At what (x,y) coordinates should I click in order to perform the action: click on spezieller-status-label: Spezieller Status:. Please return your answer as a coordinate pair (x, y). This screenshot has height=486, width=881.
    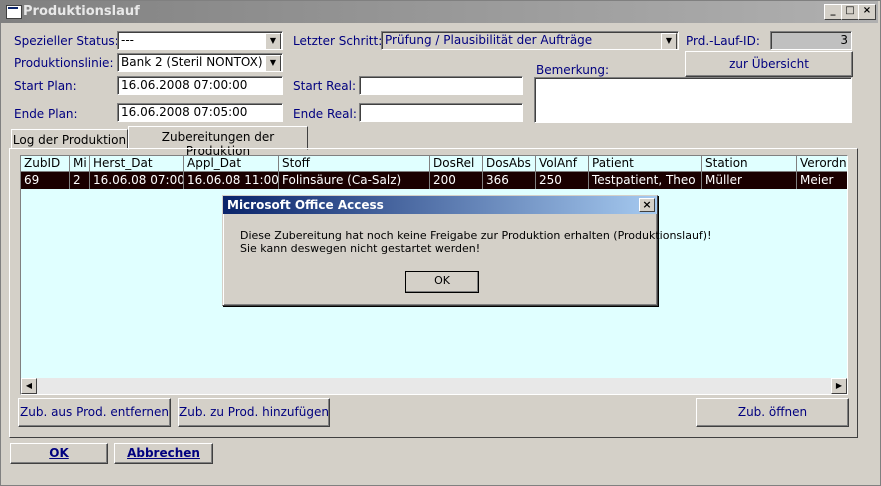
    Looking at the image, I should click on (66, 41).